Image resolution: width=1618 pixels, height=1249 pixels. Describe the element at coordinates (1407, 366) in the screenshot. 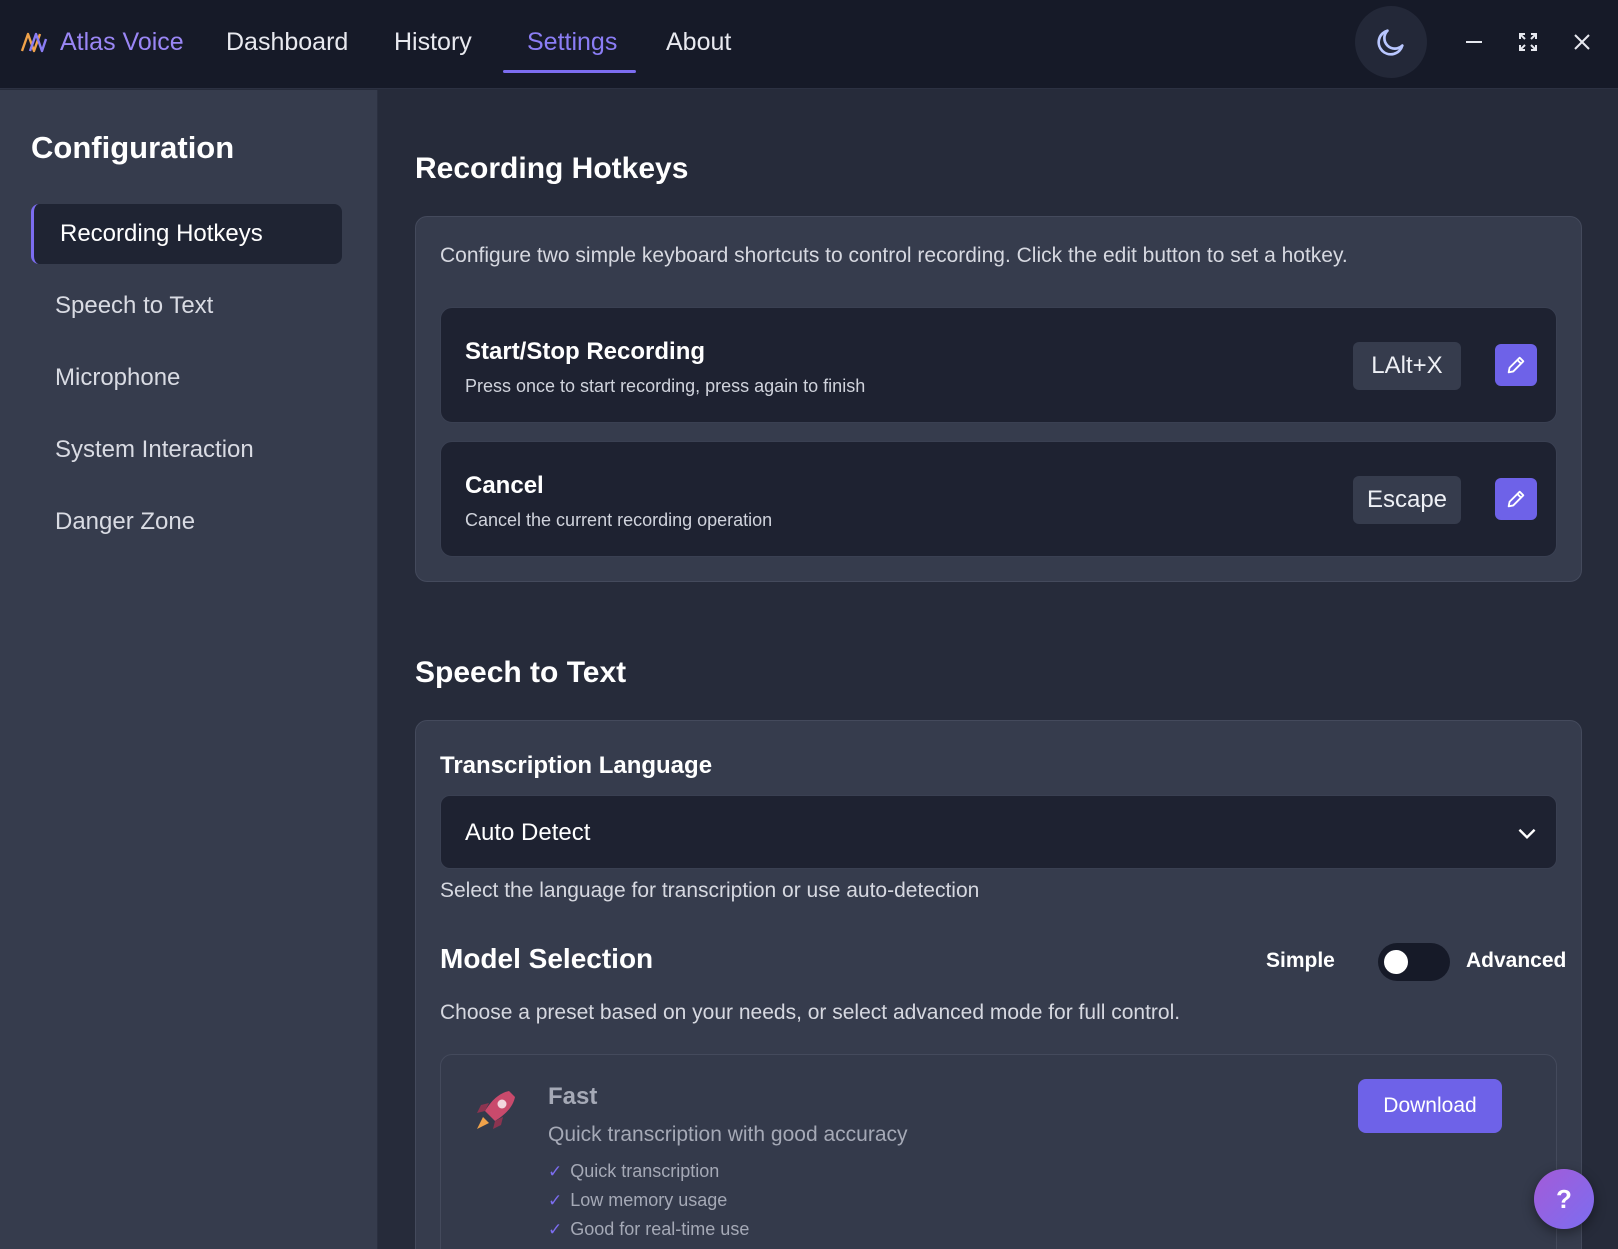

I see `hotkey-key-badge: LAlt+X` at that location.